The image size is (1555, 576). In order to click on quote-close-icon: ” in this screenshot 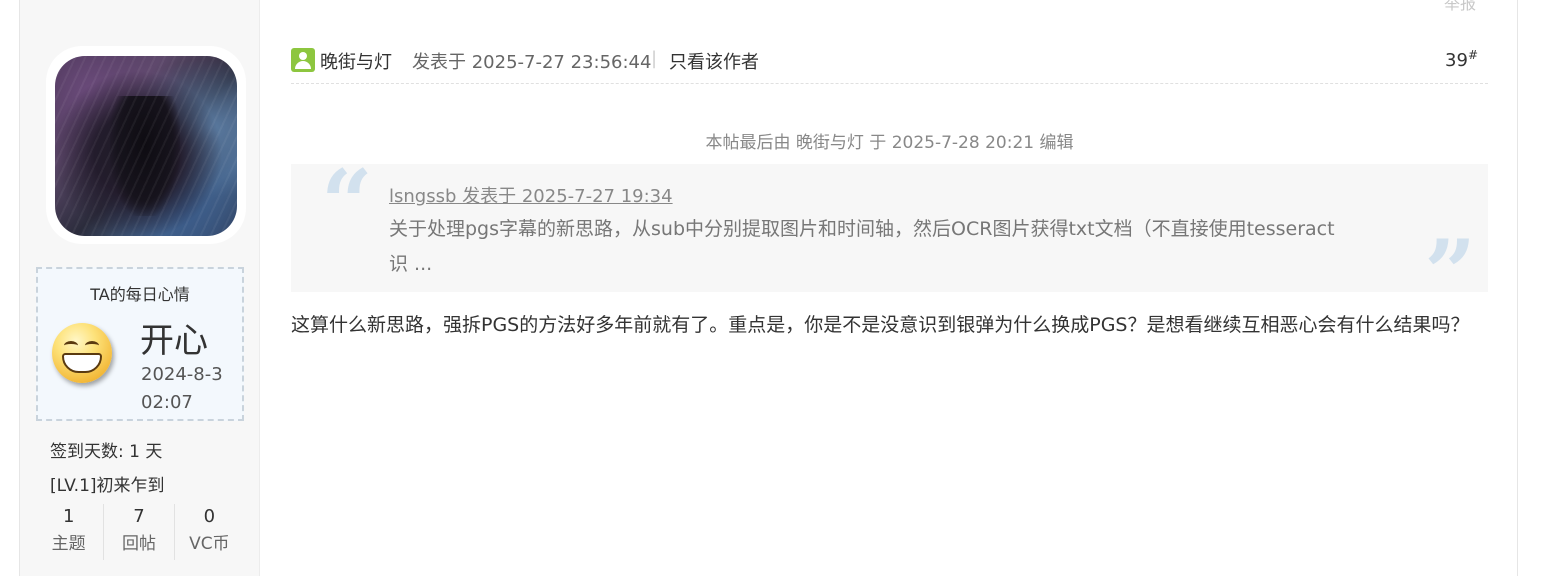, I will do `click(1450, 273)`.